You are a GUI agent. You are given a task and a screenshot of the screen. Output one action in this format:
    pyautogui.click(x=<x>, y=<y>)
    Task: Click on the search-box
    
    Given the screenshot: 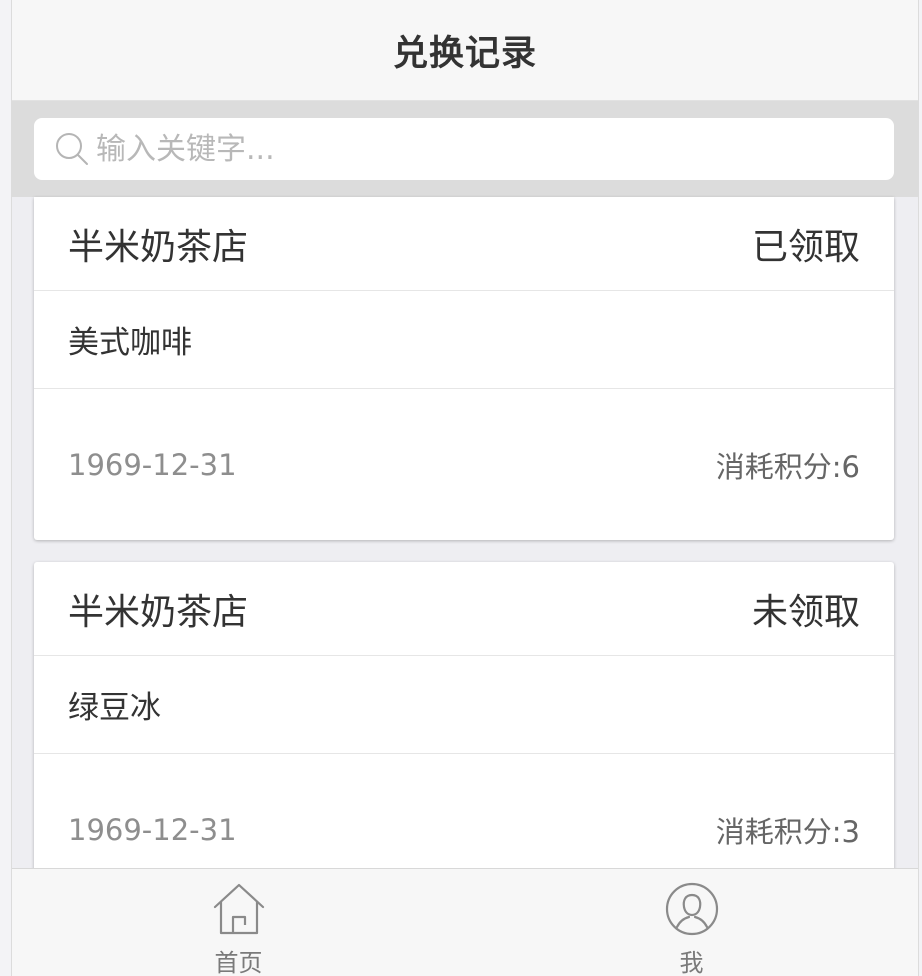 What is the action you would take?
    pyautogui.click(x=464, y=149)
    